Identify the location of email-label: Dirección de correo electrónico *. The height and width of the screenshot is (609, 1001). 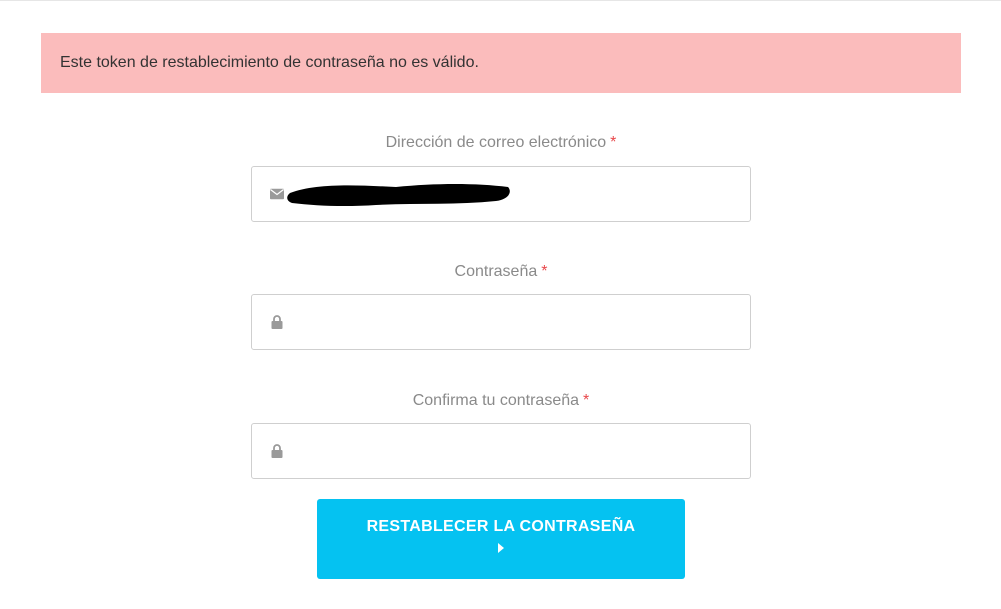
(501, 143).